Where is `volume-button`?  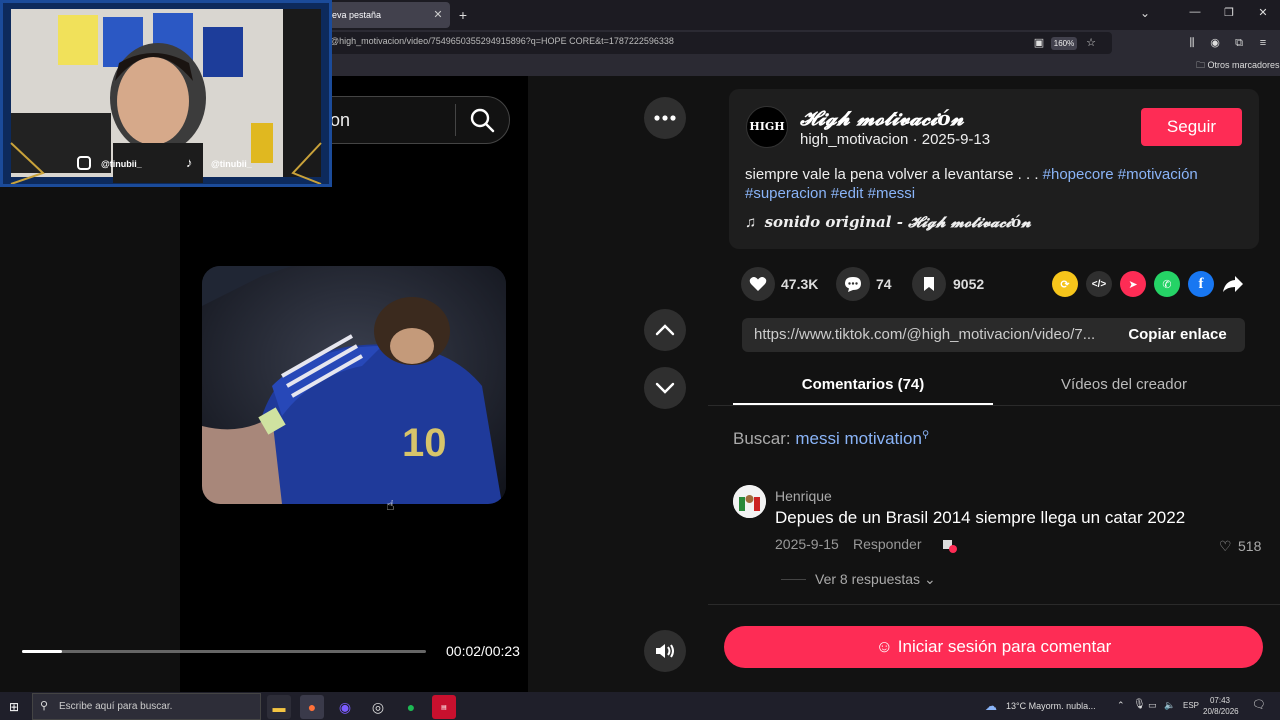 volume-button is located at coordinates (665, 651).